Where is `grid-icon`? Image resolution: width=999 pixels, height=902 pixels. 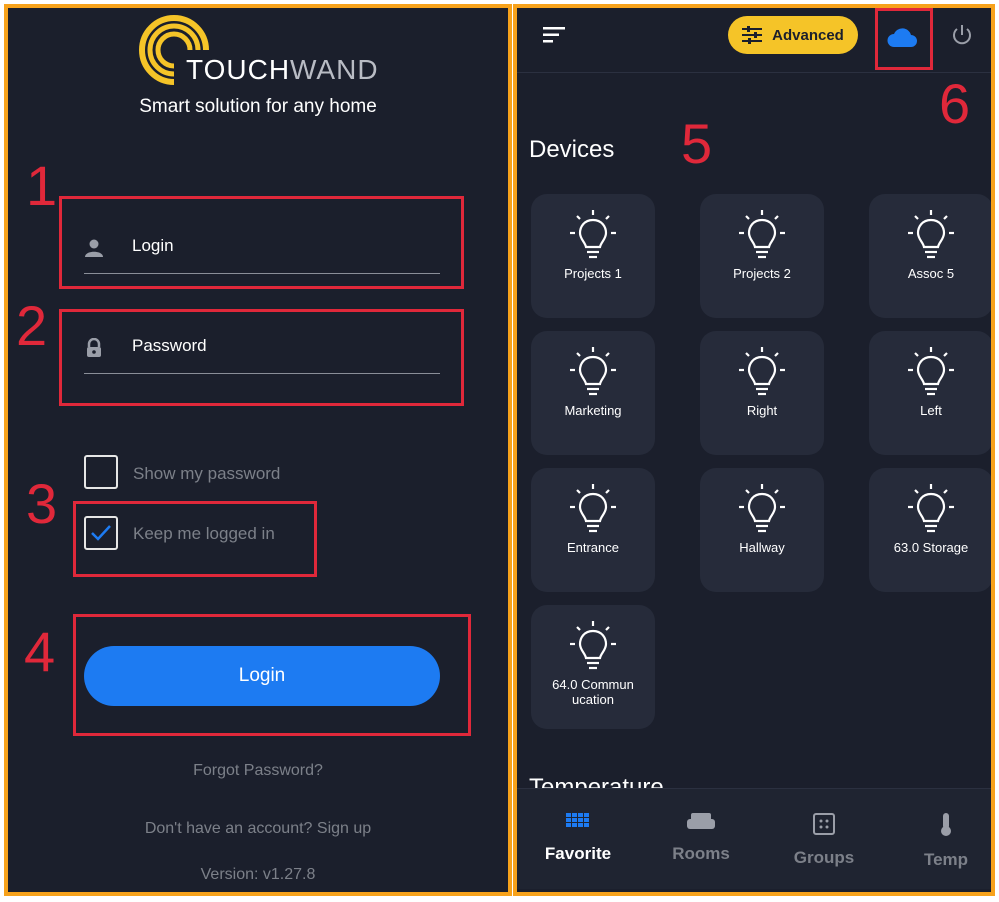
grid-icon is located at coordinates (577, 820).